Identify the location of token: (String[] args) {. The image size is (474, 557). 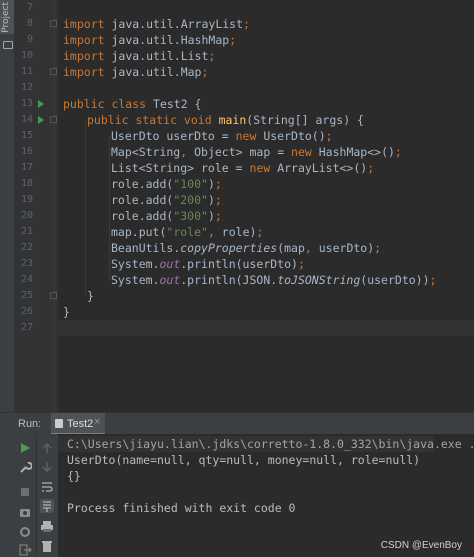
(305, 120).